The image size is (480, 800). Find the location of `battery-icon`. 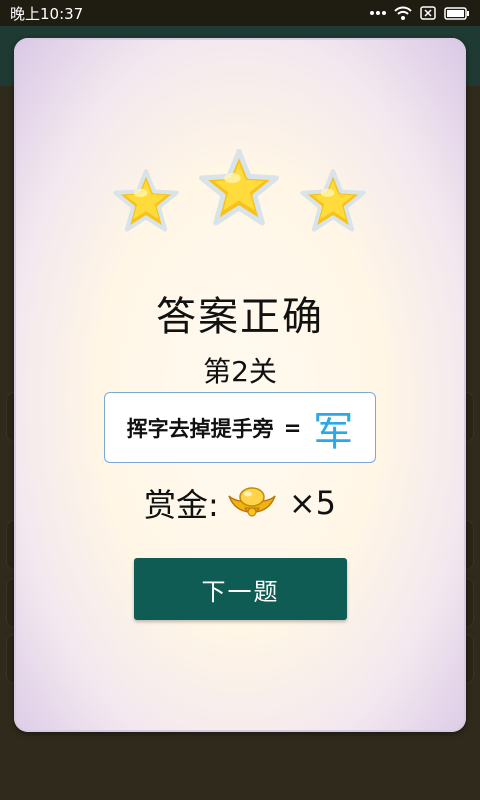

battery-icon is located at coordinates (456, 13).